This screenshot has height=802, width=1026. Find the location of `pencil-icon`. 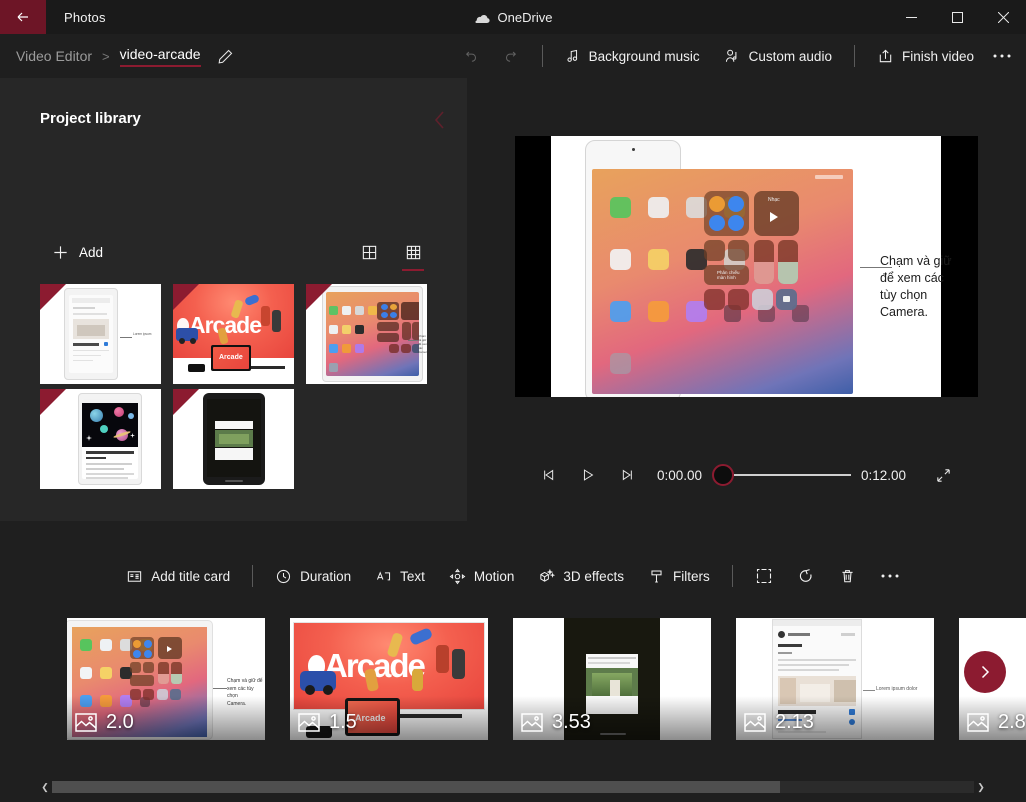

pencil-icon is located at coordinates (225, 56).